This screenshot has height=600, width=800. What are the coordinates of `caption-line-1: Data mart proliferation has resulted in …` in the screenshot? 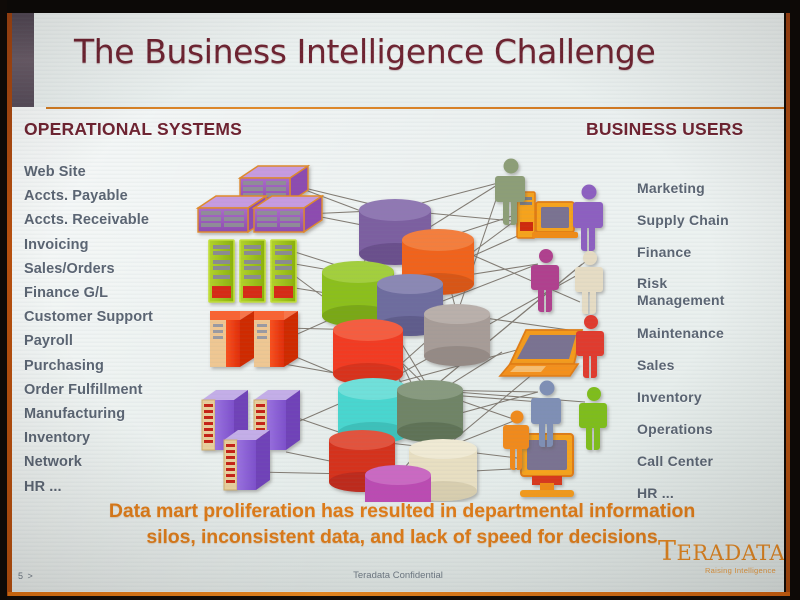 It's located at (402, 511).